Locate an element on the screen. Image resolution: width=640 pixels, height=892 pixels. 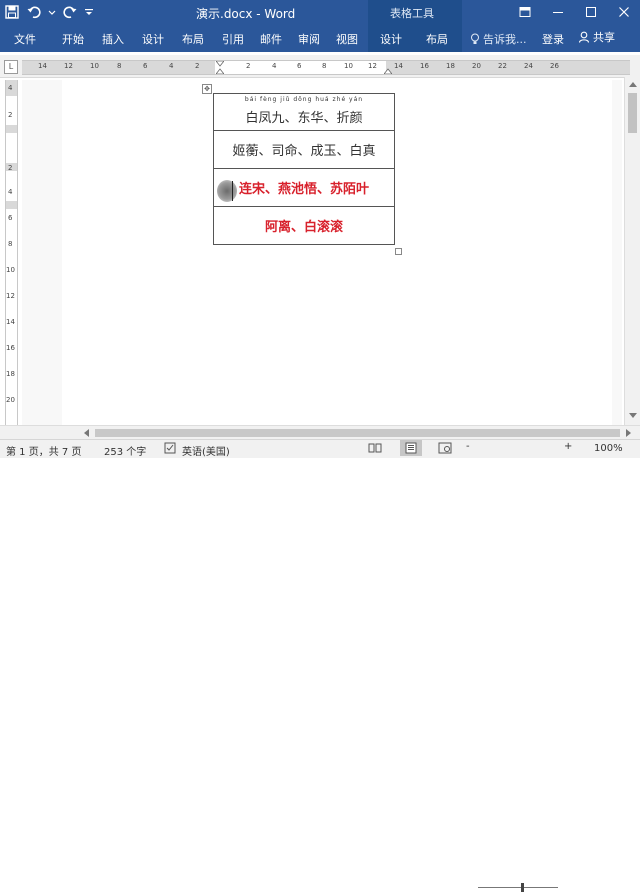
ruler-label: 16 is located at coordinates (424, 66).